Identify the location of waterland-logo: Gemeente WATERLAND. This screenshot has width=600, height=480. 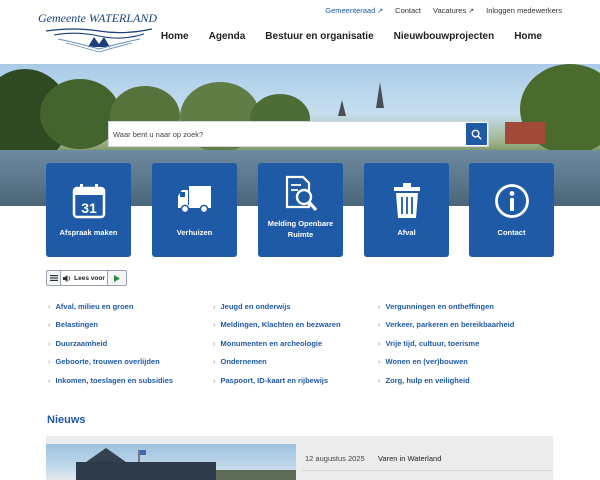
(98, 32).